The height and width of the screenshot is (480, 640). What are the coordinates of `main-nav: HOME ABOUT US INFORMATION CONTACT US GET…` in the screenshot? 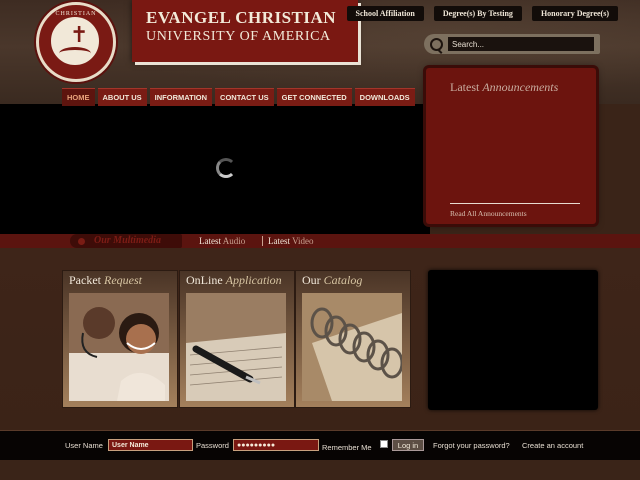 It's located at (238, 97).